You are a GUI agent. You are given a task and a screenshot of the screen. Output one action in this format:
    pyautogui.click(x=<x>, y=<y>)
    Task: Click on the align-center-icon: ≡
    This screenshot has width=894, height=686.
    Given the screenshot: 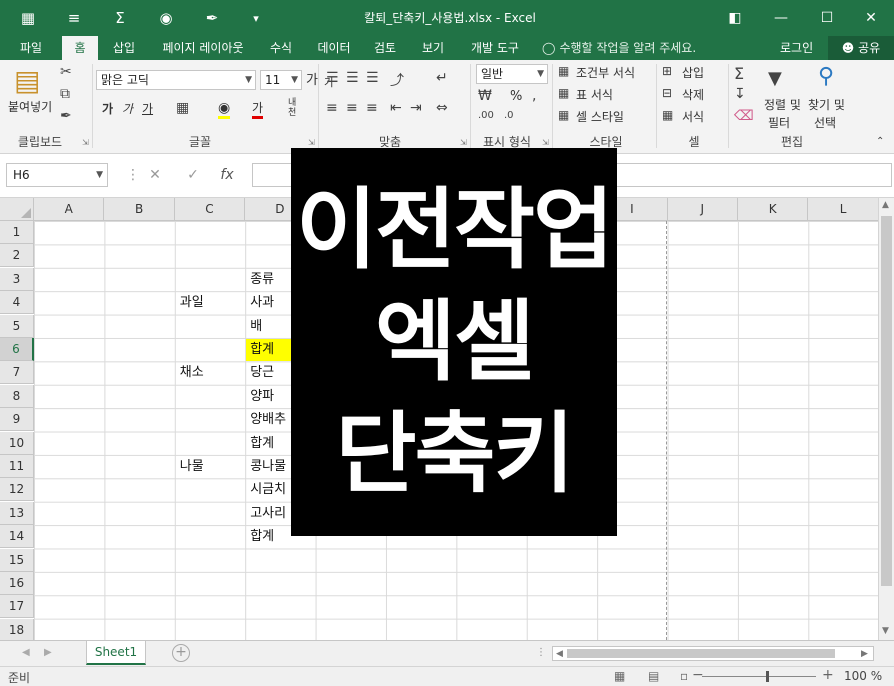 What is the action you would take?
    pyautogui.click(x=352, y=108)
    